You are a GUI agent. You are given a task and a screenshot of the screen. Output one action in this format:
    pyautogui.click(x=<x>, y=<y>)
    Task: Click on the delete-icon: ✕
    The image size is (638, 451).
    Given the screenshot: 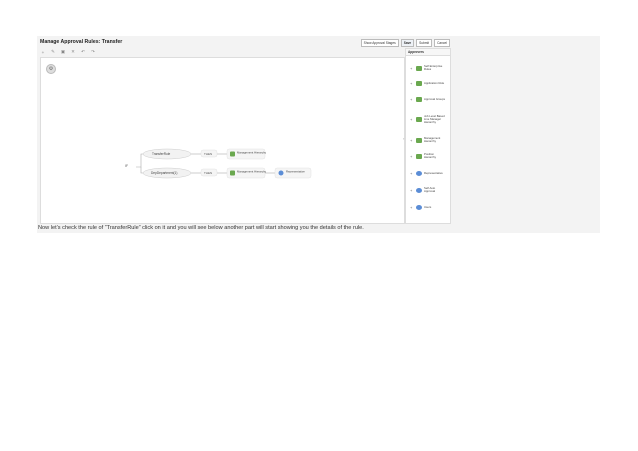 What is the action you would take?
    pyautogui.click(x=73, y=52)
    